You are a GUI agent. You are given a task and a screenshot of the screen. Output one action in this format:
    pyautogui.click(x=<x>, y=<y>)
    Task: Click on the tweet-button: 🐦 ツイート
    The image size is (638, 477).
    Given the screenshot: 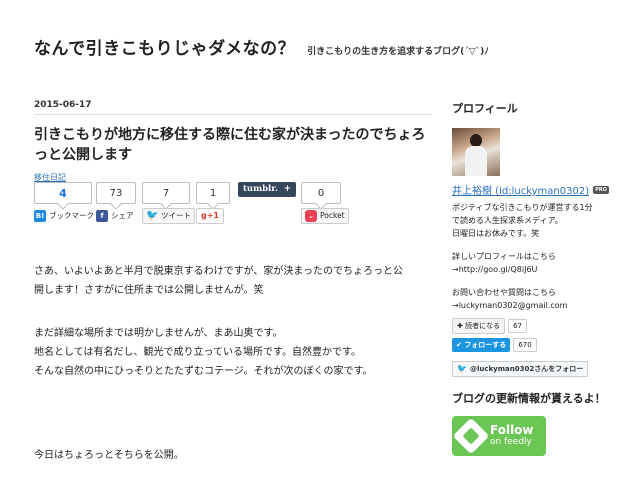 What is the action you would take?
    pyautogui.click(x=168, y=216)
    